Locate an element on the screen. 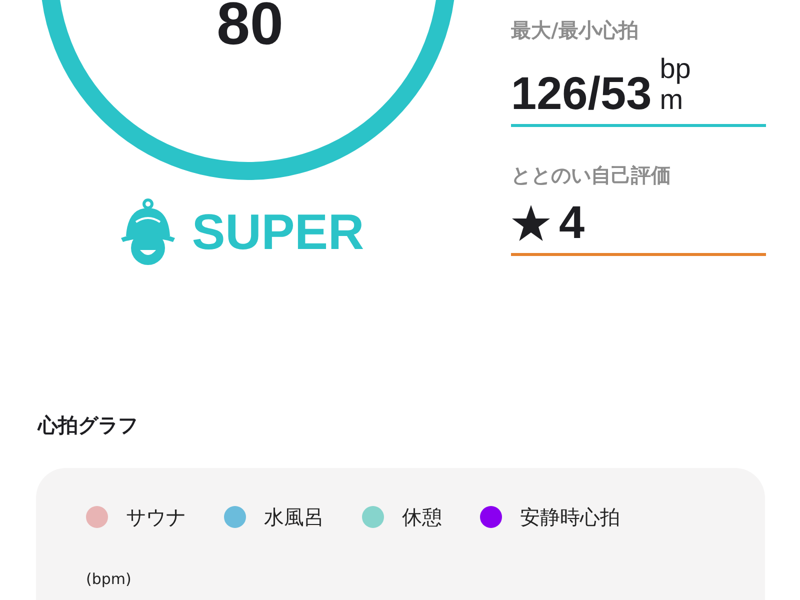 Image resolution: width=800 pixels, height=600 pixels. legend-label: 水風呂 is located at coordinates (294, 517).